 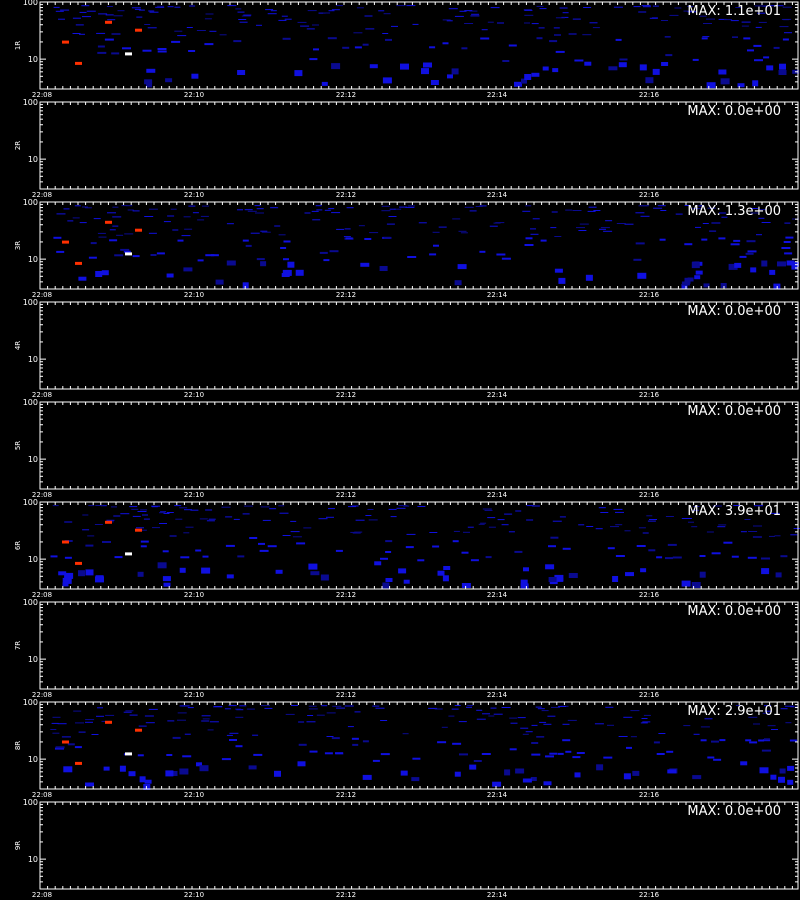 What do you see at coordinates (734, 211) in the screenshot?
I see `max-label: MAX: 1.3e+00` at bounding box center [734, 211].